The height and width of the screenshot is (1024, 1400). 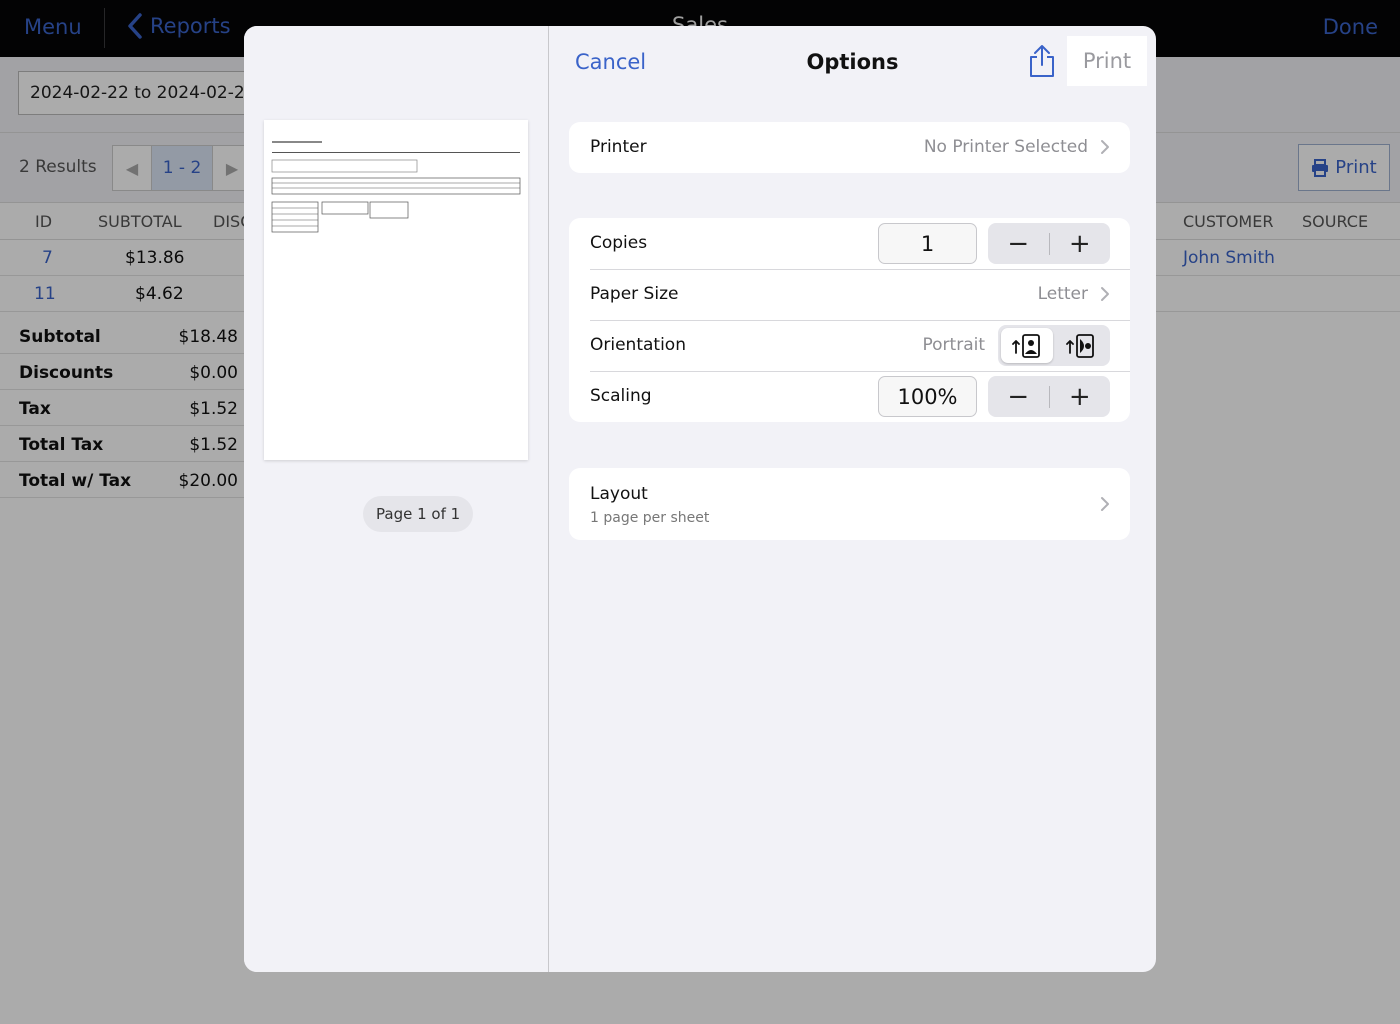 What do you see at coordinates (1042, 61) in the screenshot?
I see `share-icon` at bounding box center [1042, 61].